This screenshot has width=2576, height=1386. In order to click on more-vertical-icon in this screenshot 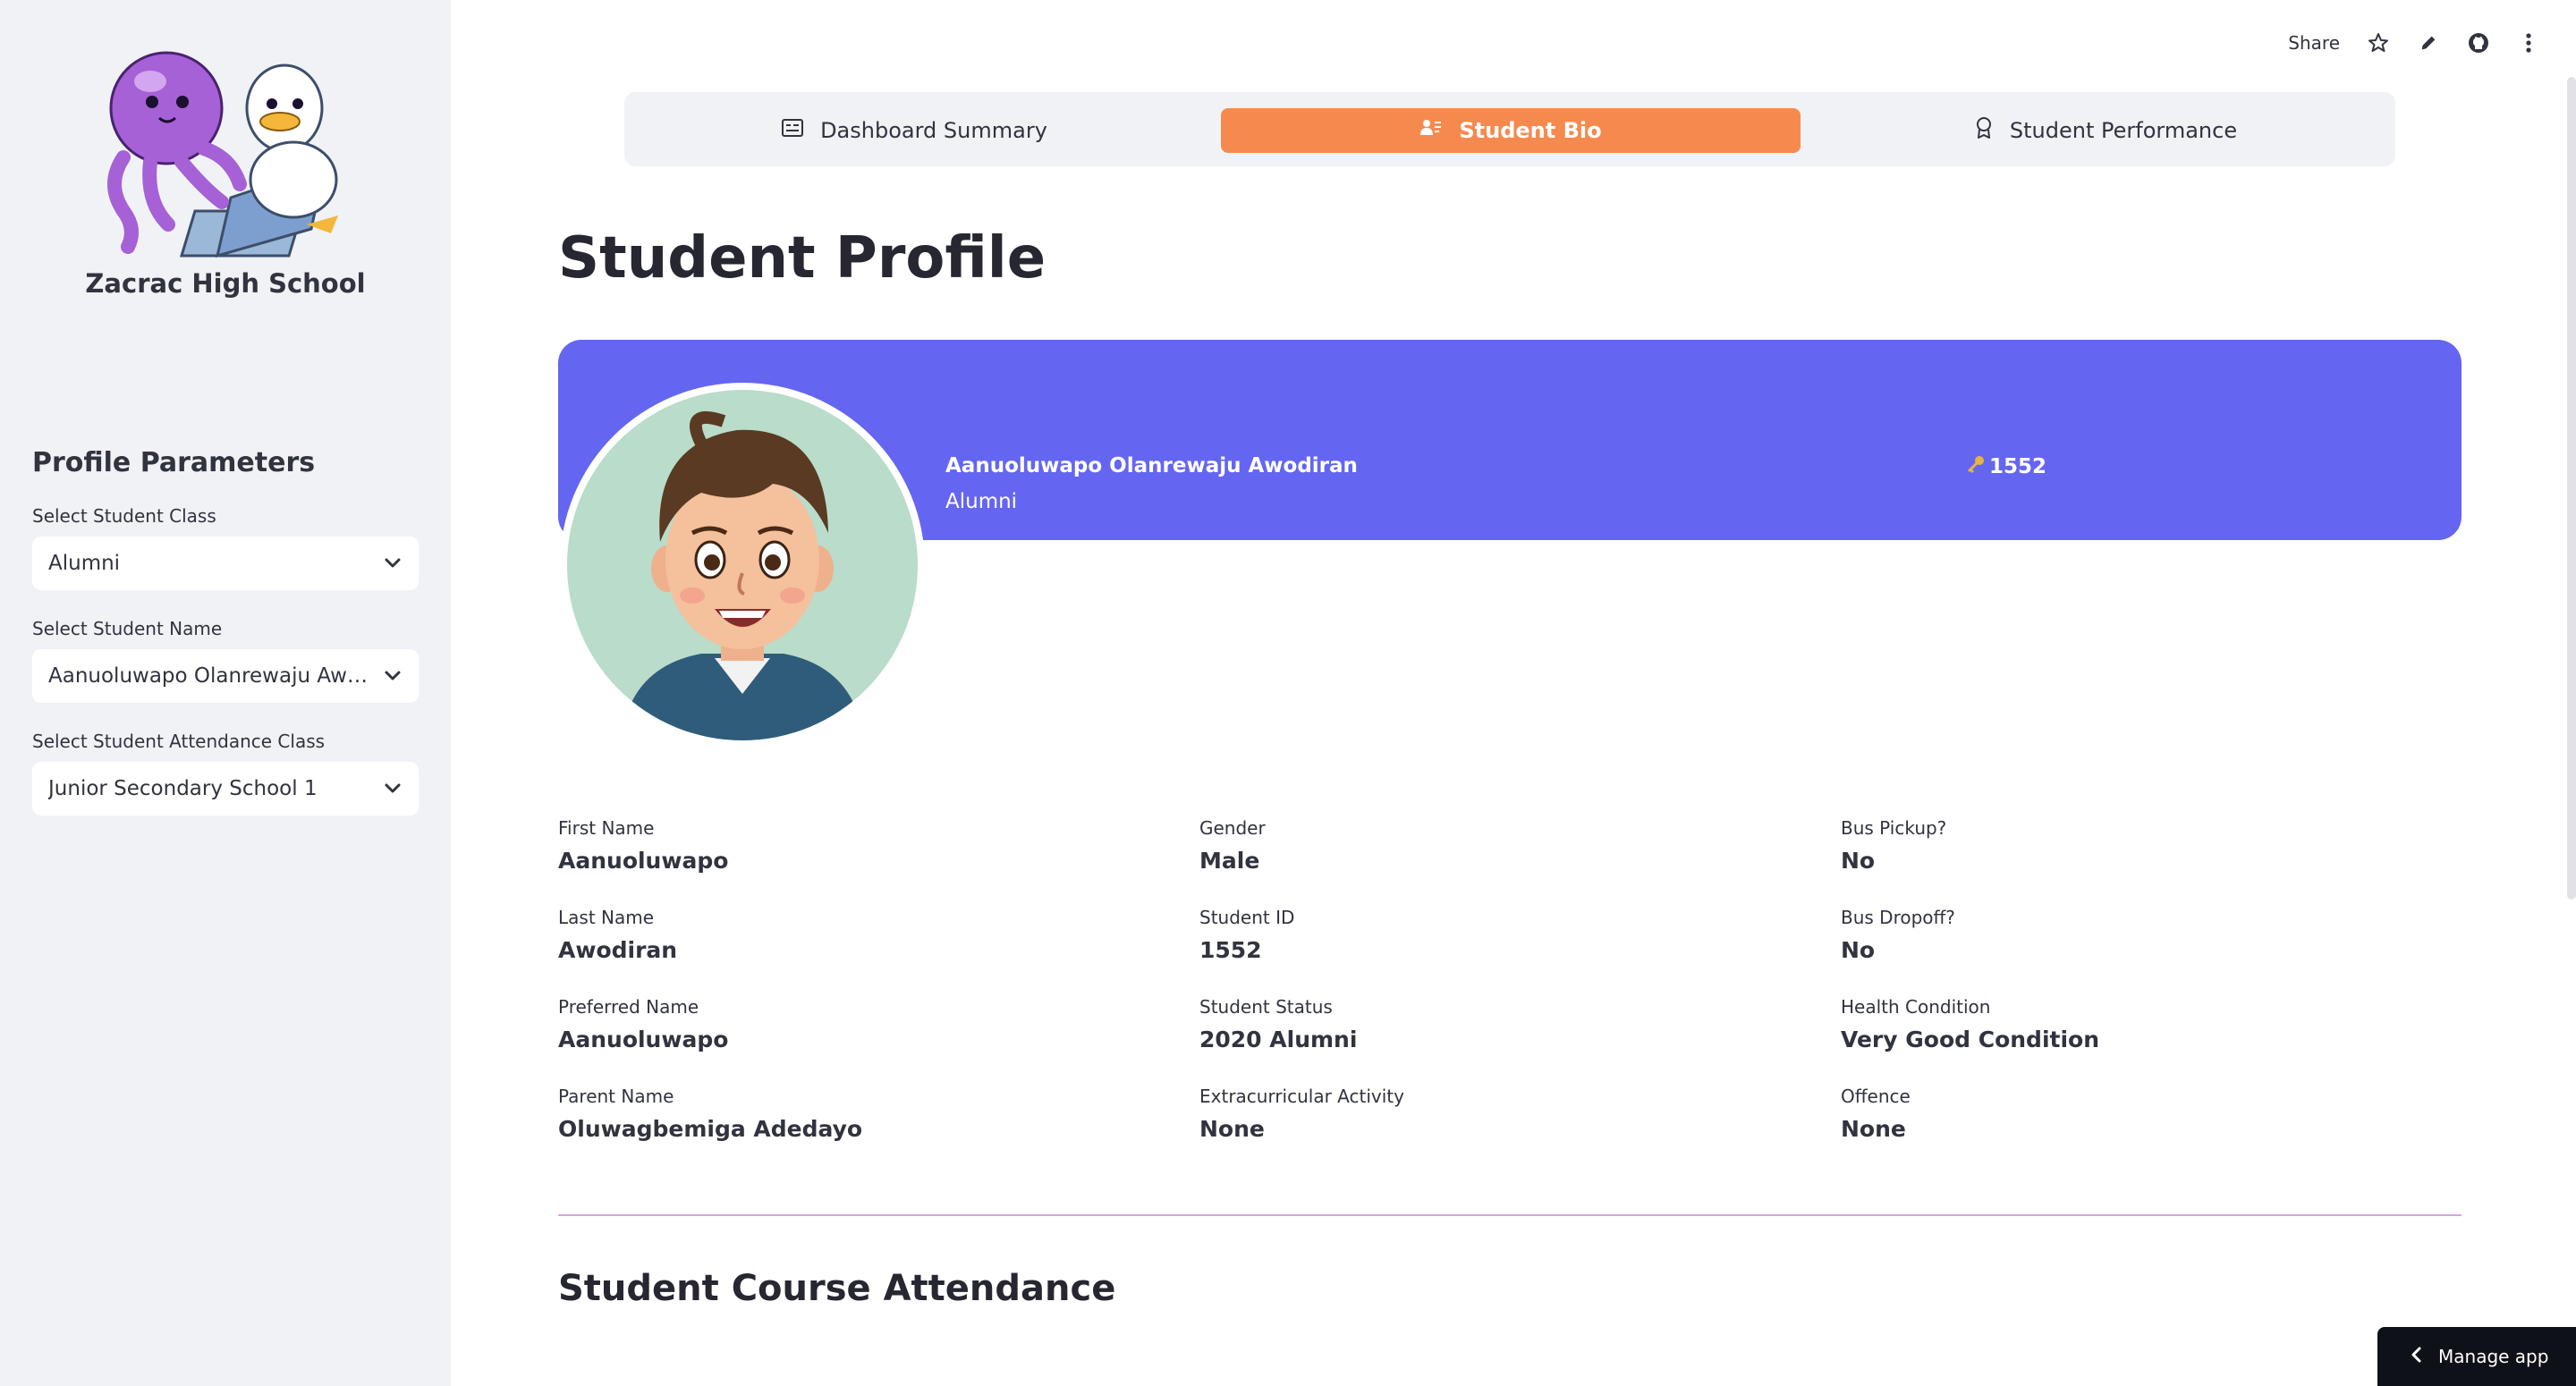, I will do `click(2528, 43)`.